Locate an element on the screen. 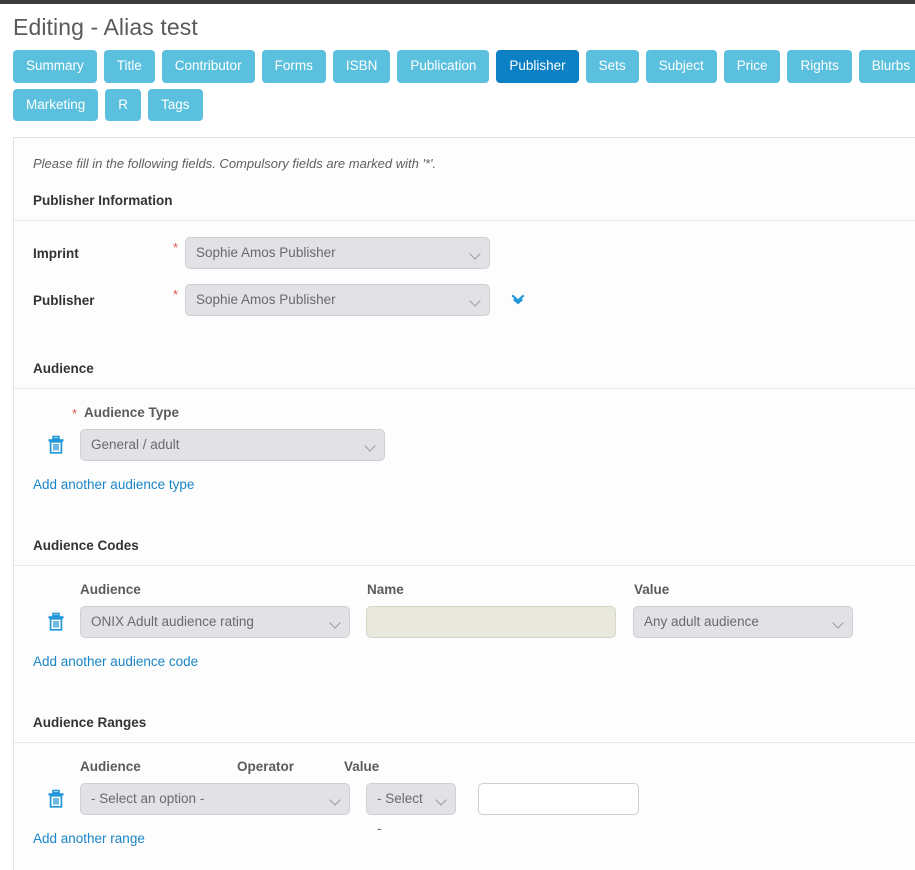 This screenshot has width=915, height=870. tab-subject: Subject is located at coordinates (681, 66).